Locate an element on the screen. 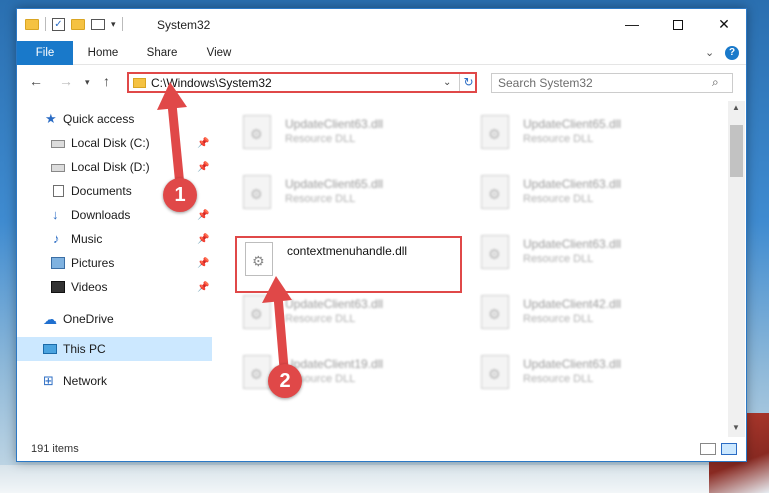  step2-arrow is located at coordinates (281, 332).